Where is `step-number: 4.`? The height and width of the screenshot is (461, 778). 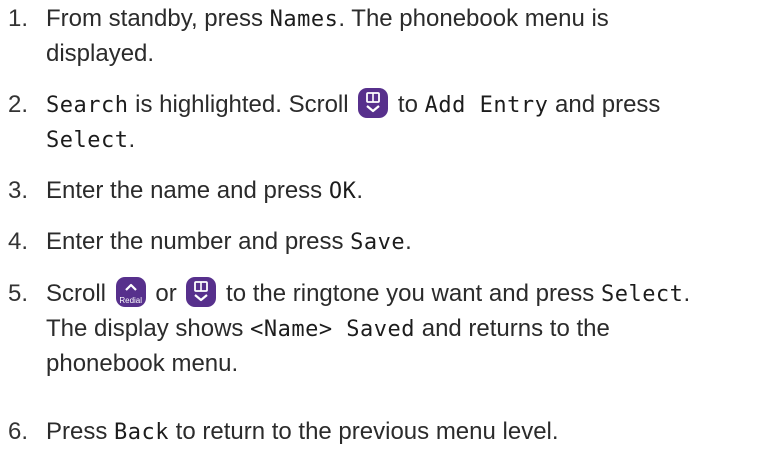 step-number: 4. is located at coordinates (18, 241).